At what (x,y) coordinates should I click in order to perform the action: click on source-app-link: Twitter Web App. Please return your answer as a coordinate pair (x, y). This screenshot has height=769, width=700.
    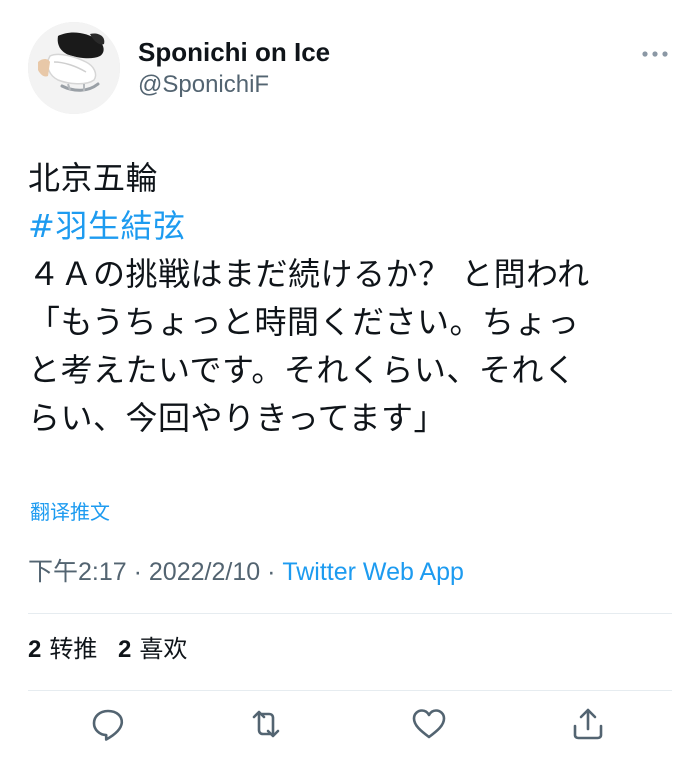
    Looking at the image, I should click on (373, 572).